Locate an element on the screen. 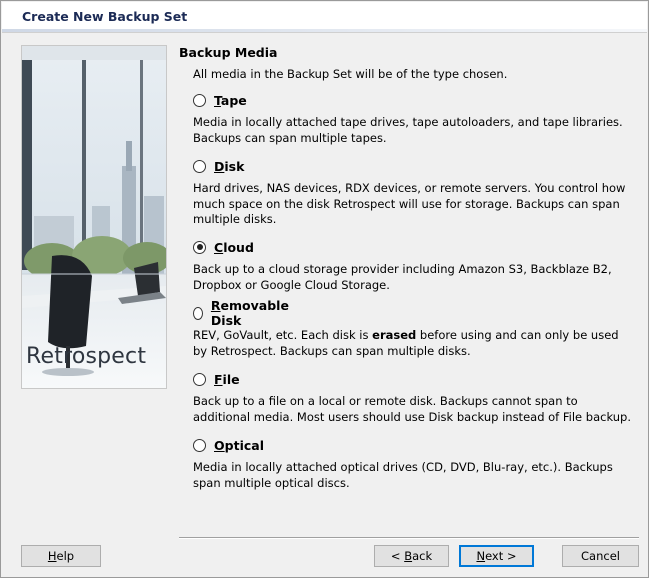 The image size is (649, 578). section-heading: Backup Media is located at coordinates (228, 52).